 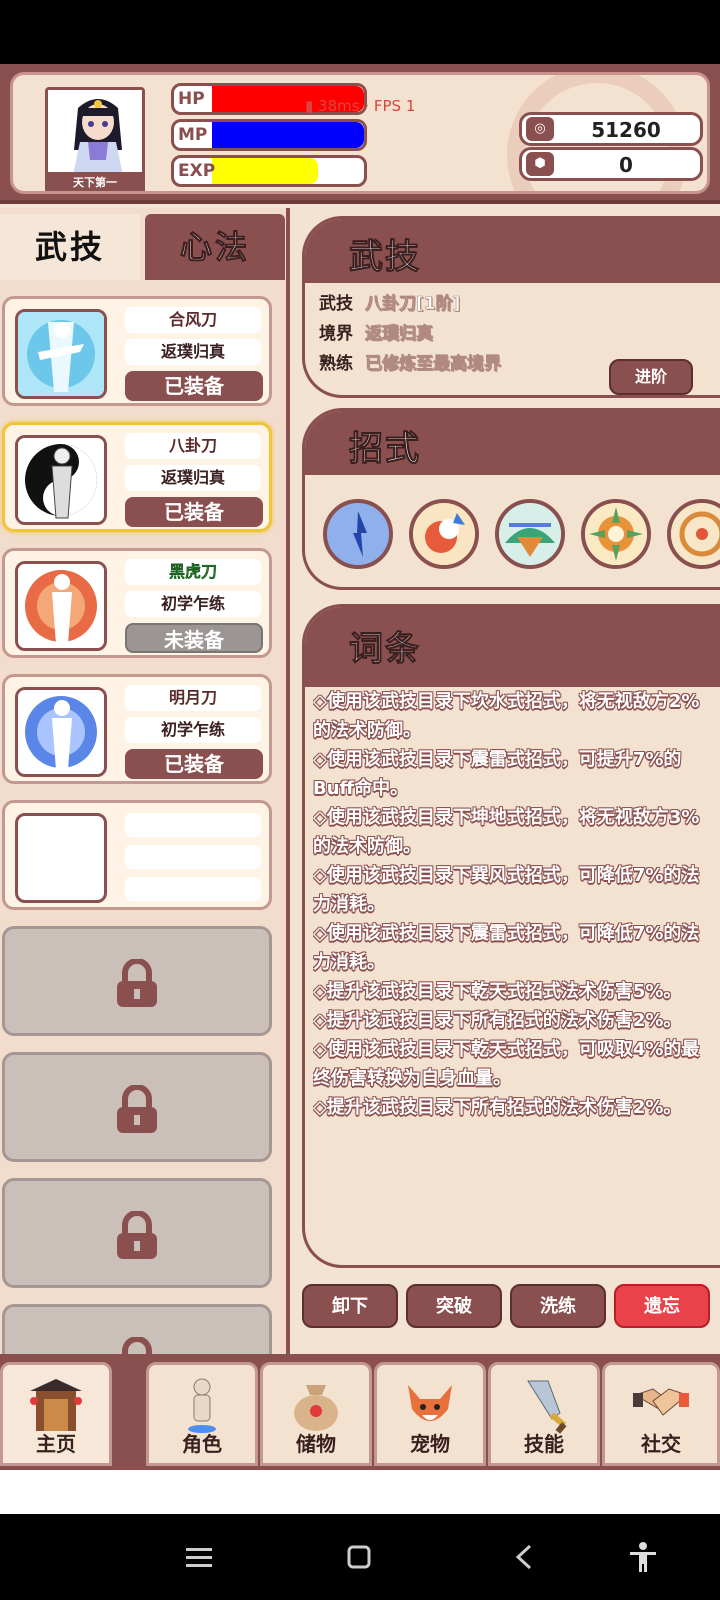 I want to click on bottom-navigation: 主页 角色 储物 宠物 技能 社交, so click(x=360, y=1412).